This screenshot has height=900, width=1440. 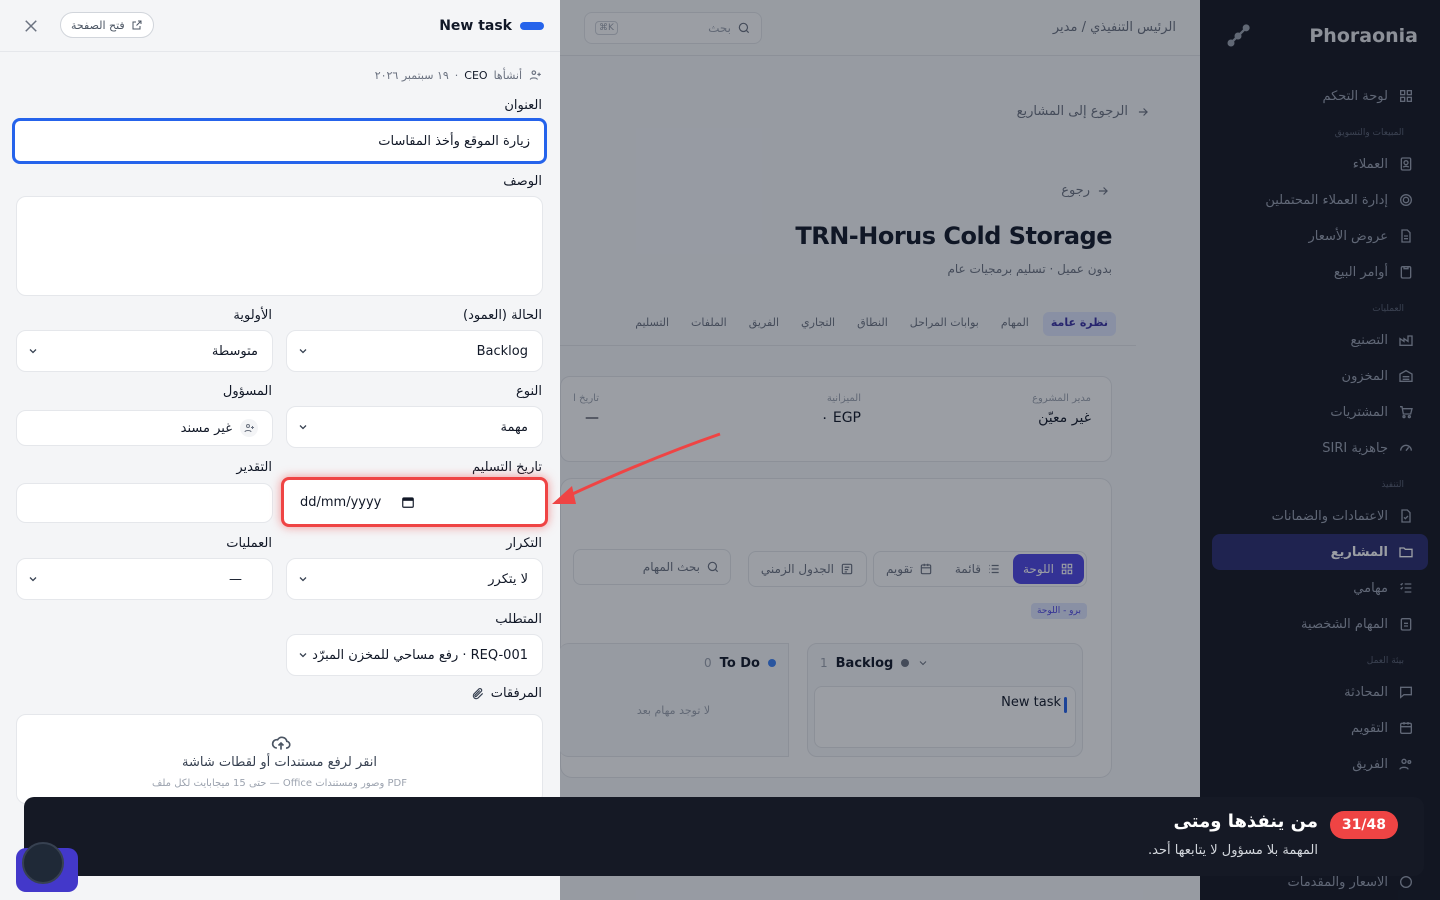 What do you see at coordinates (144, 428) in the screenshot?
I see `assignee-select: غير مسند` at bounding box center [144, 428].